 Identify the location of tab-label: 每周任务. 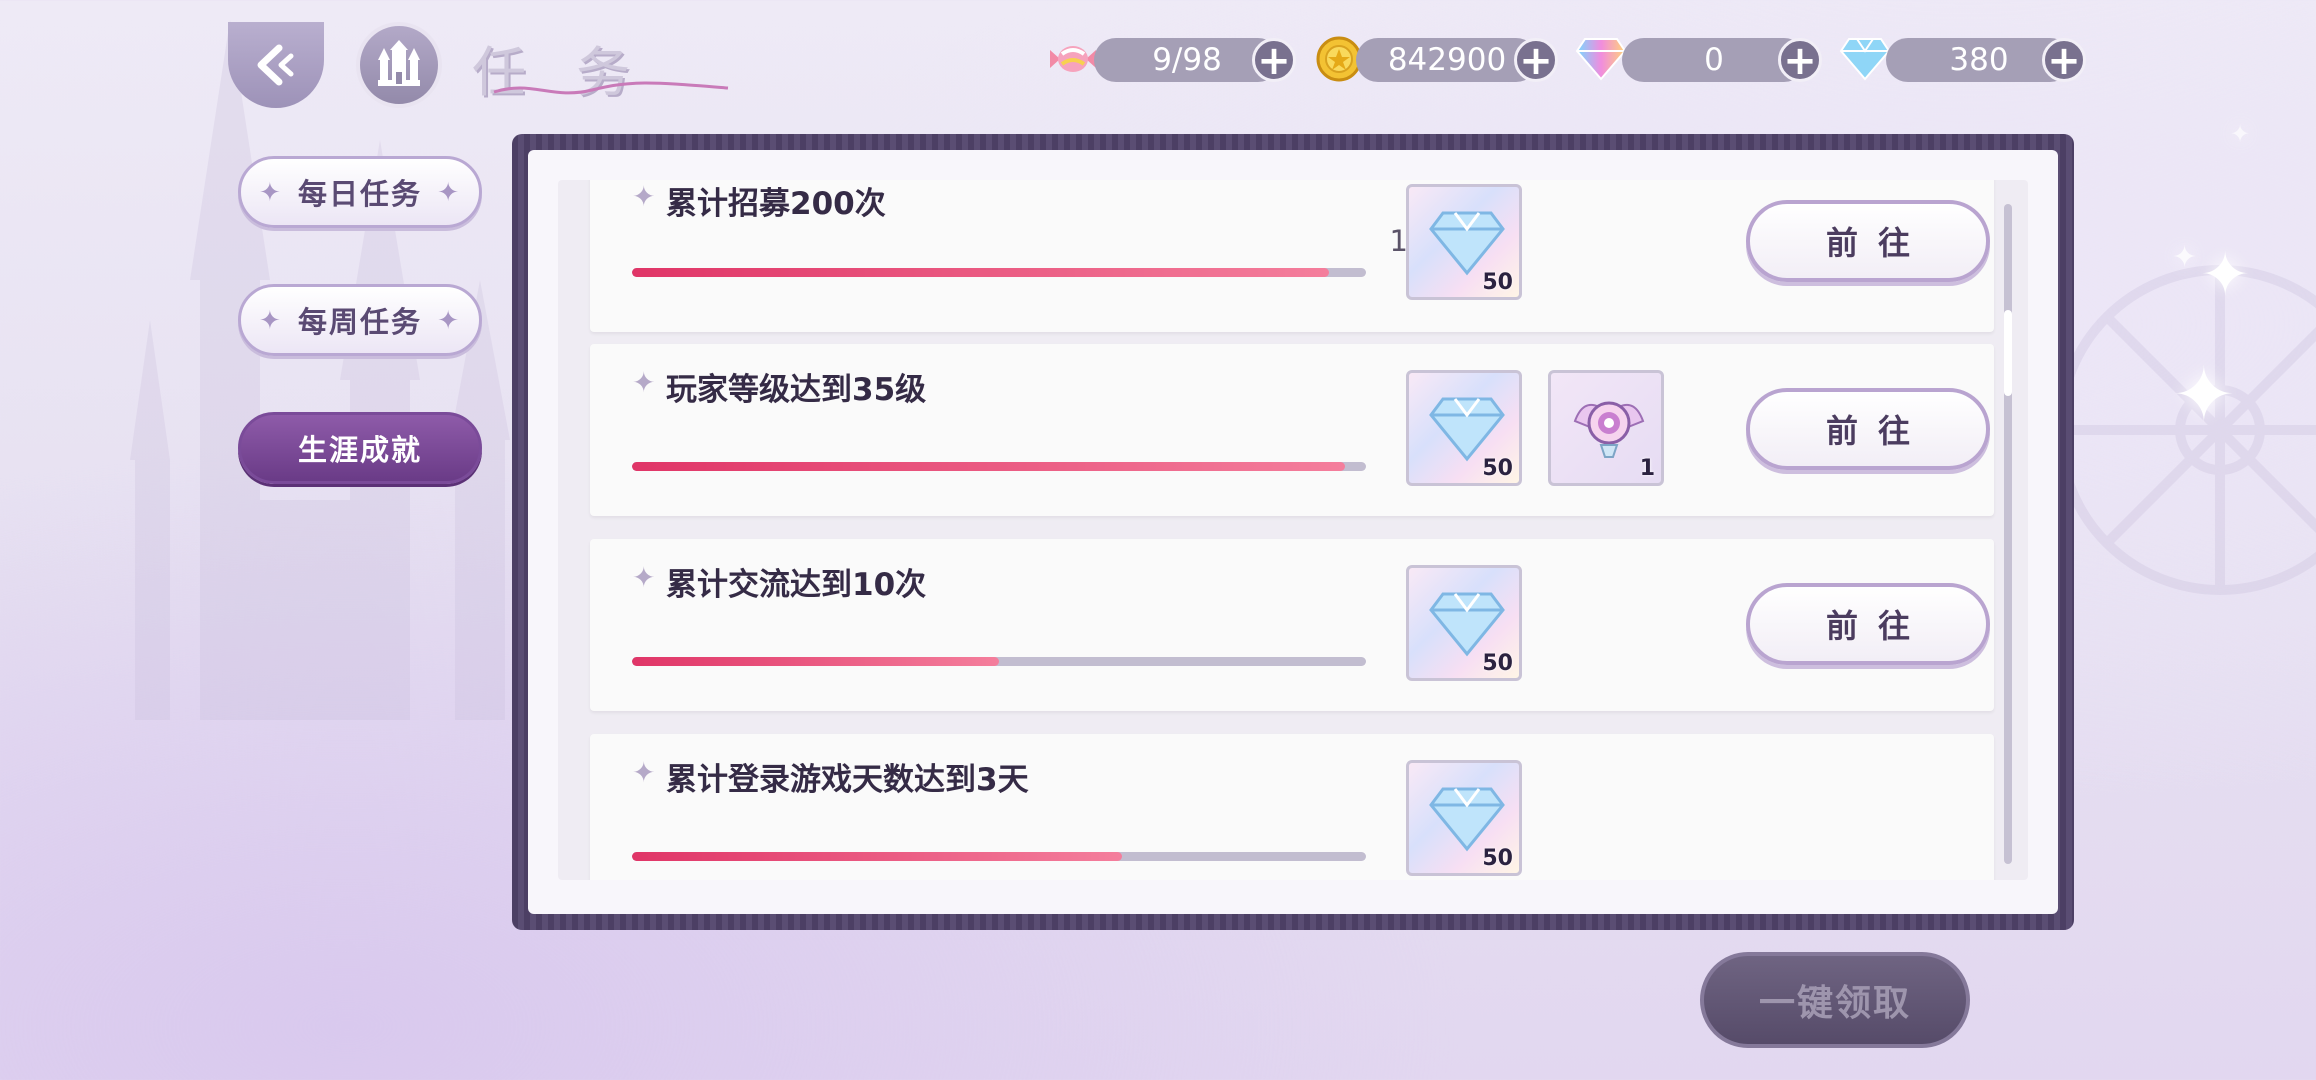
(359, 322).